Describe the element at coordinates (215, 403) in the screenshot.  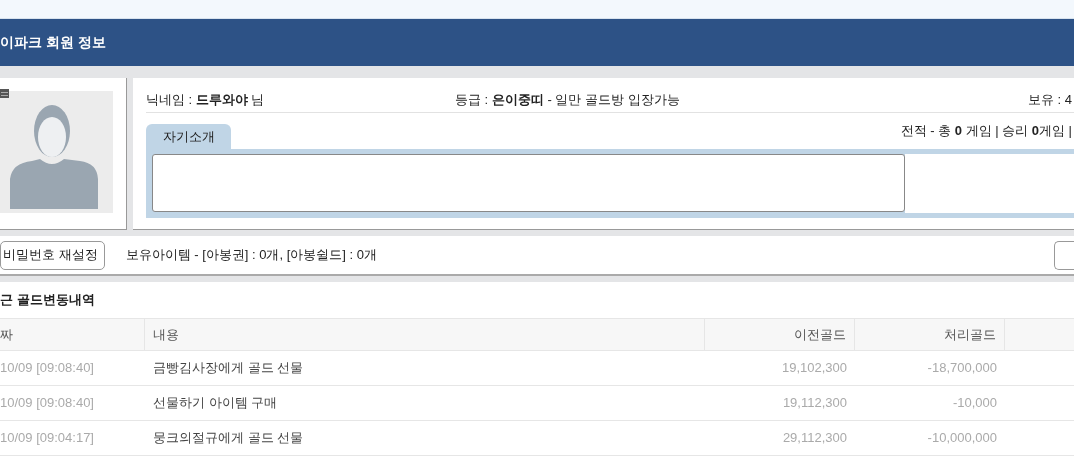
I see `table-cell-text: 선물하기 아이템 구매` at that location.